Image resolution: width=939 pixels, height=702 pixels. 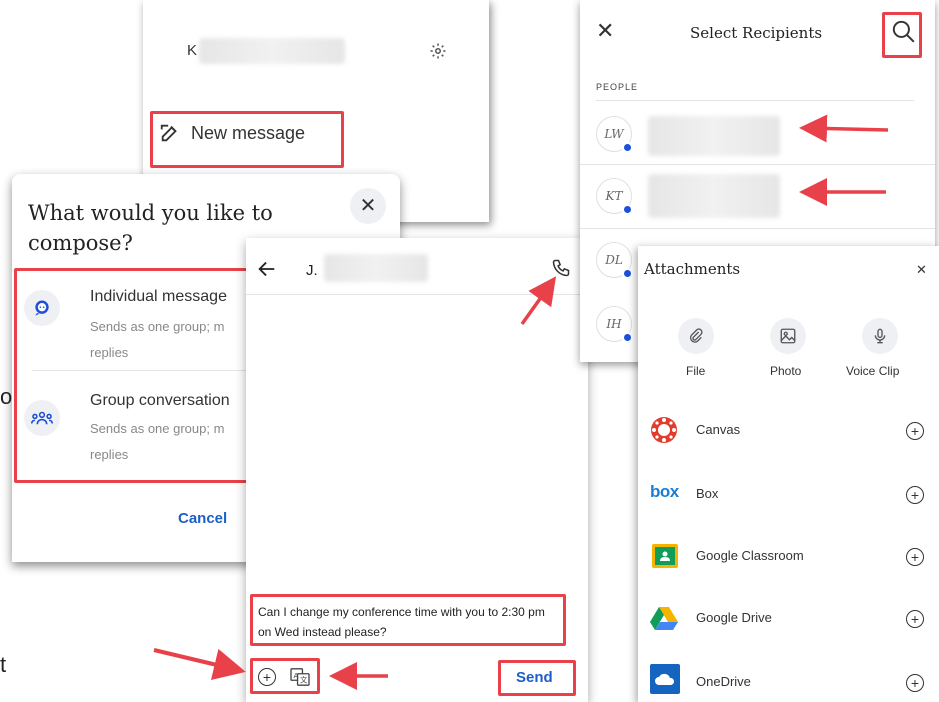 What do you see at coordinates (538, 301) in the screenshot?
I see `arrow-to-phone-icon` at bounding box center [538, 301].